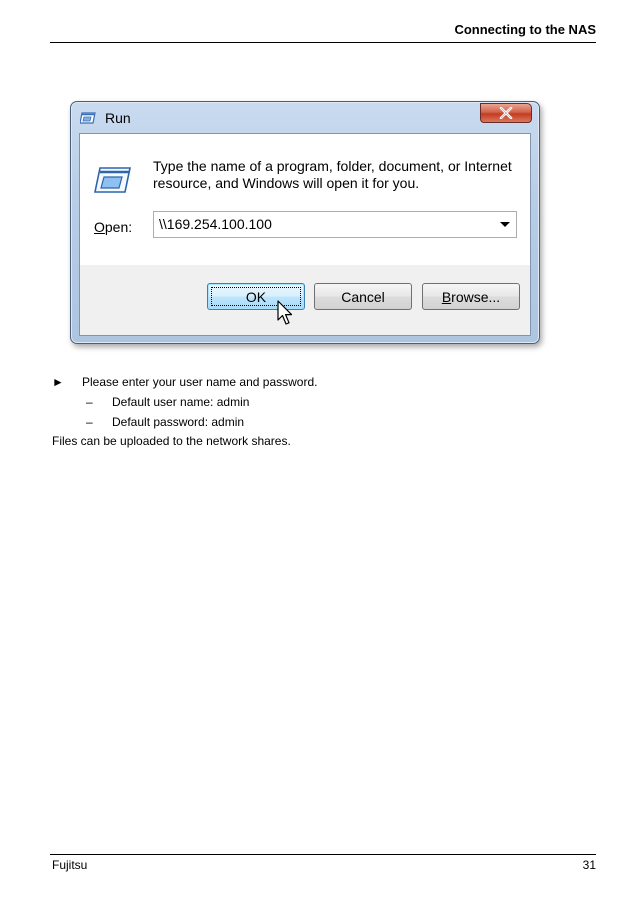 Image resolution: width=638 pixels, height=906 pixels. Describe the element at coordinates (323, 854) in the screenshot. I see `footer-rule` at that location.